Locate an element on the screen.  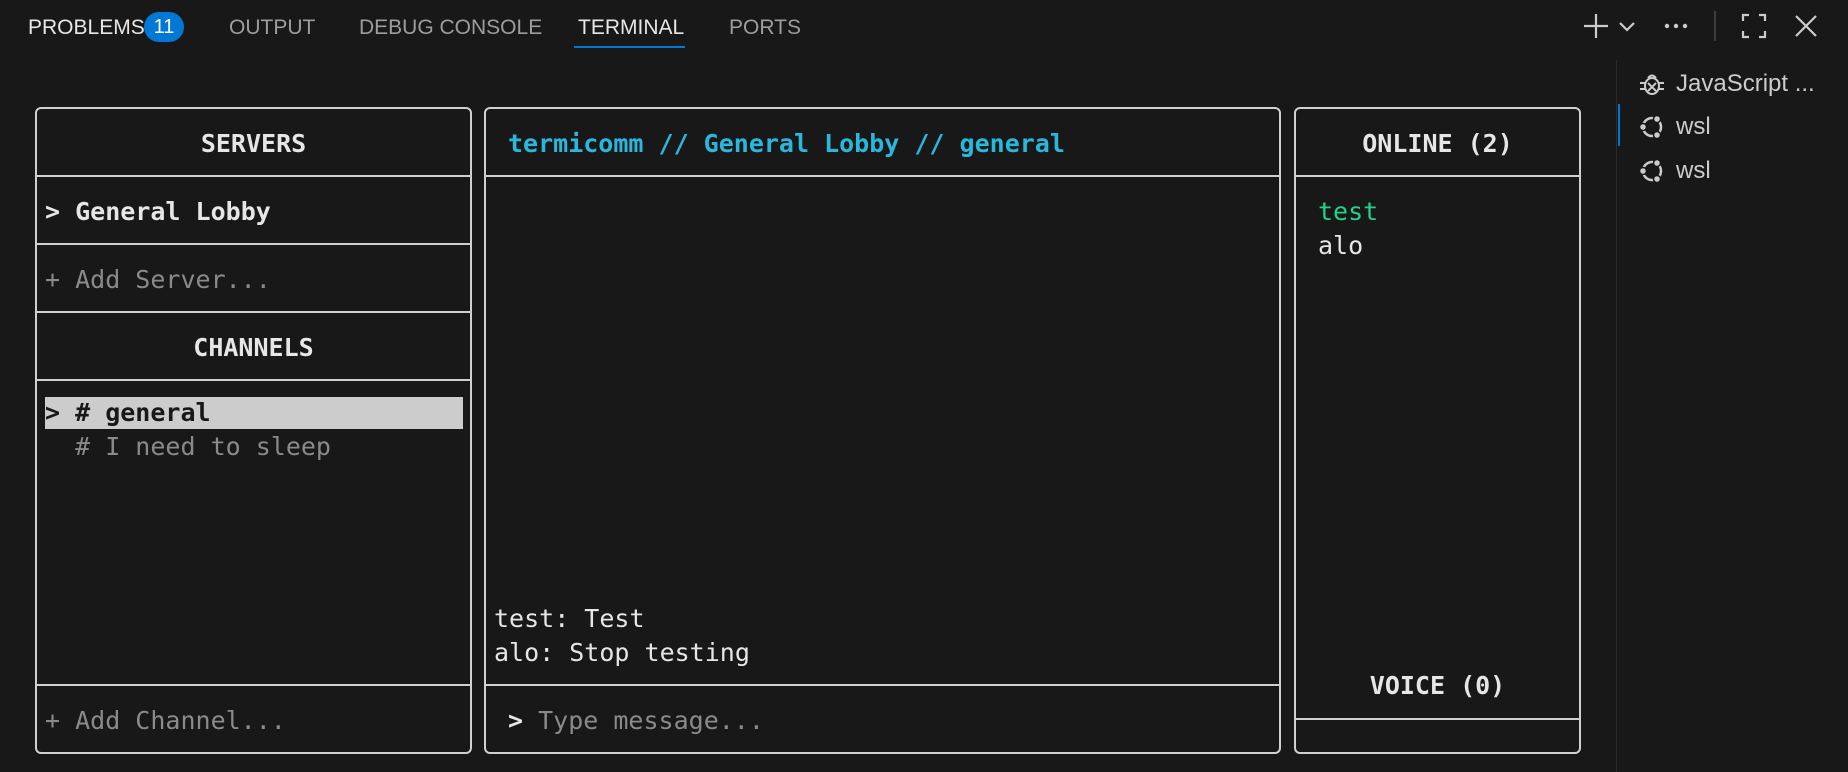
online-title: ONLINE (2) is located at coordinates (1437, 143).